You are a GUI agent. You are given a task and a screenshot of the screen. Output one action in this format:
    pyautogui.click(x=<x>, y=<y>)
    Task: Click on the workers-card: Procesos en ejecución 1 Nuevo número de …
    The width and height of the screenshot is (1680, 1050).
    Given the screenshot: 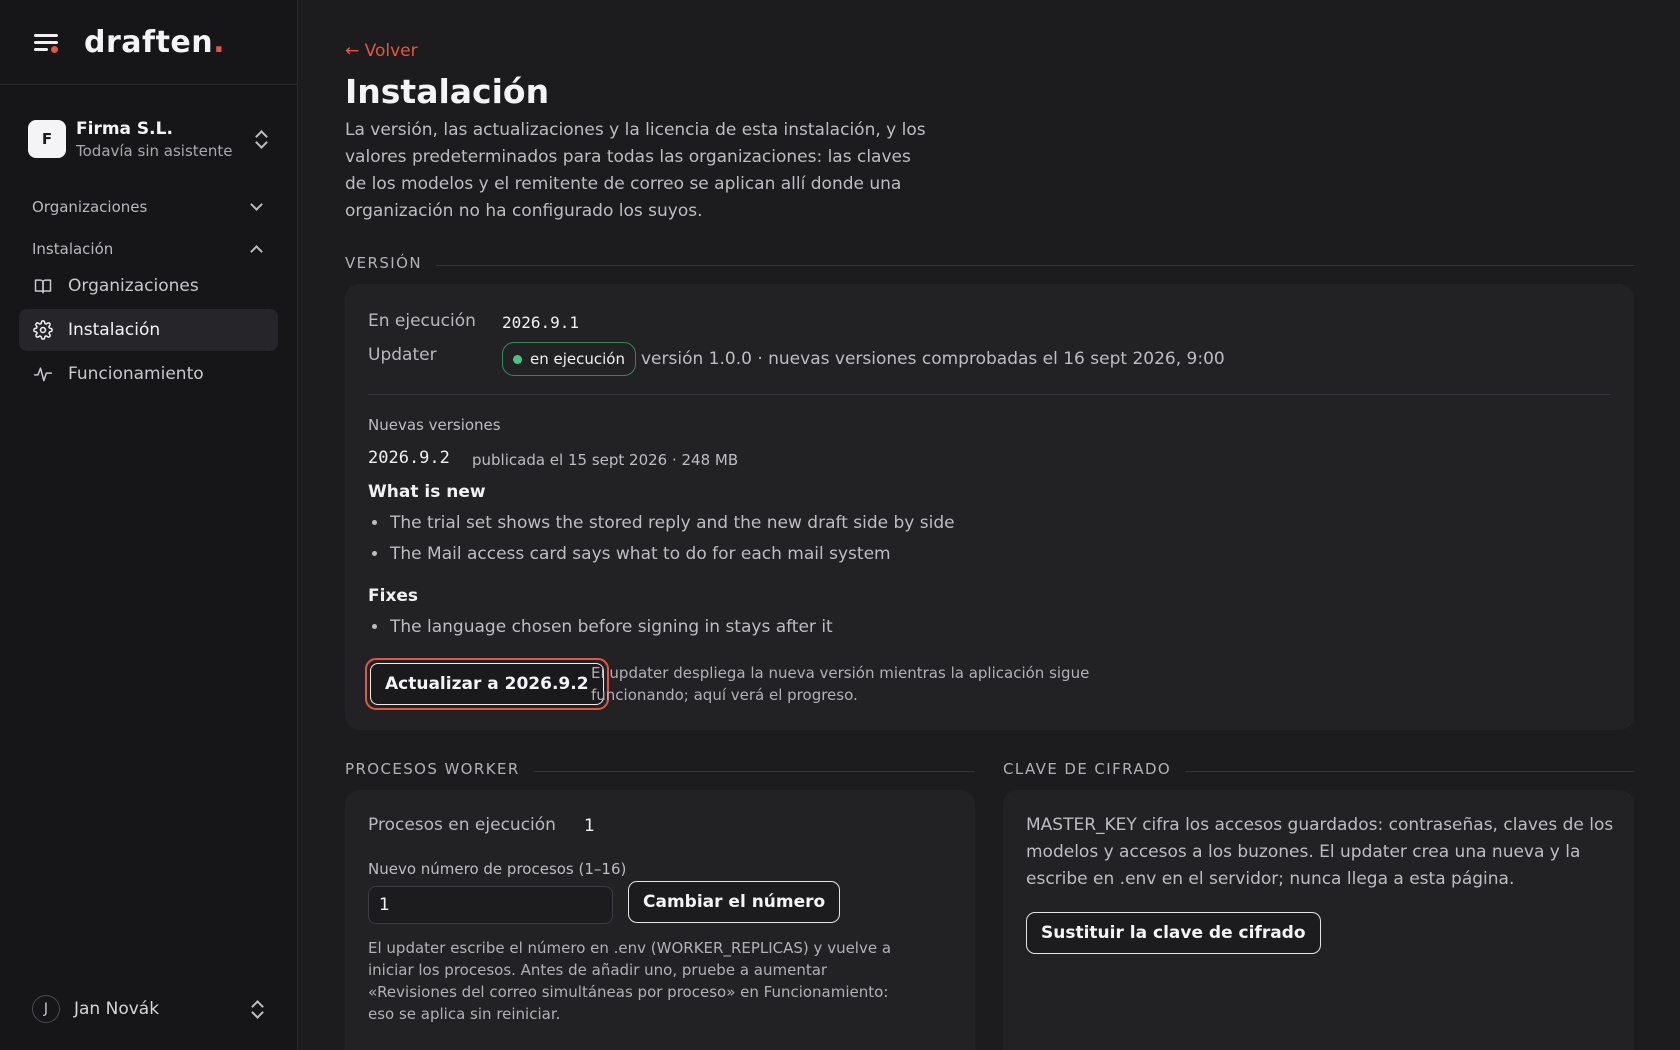 What is the action you would take?
    pyautogui.click(x=660, y=920)
    